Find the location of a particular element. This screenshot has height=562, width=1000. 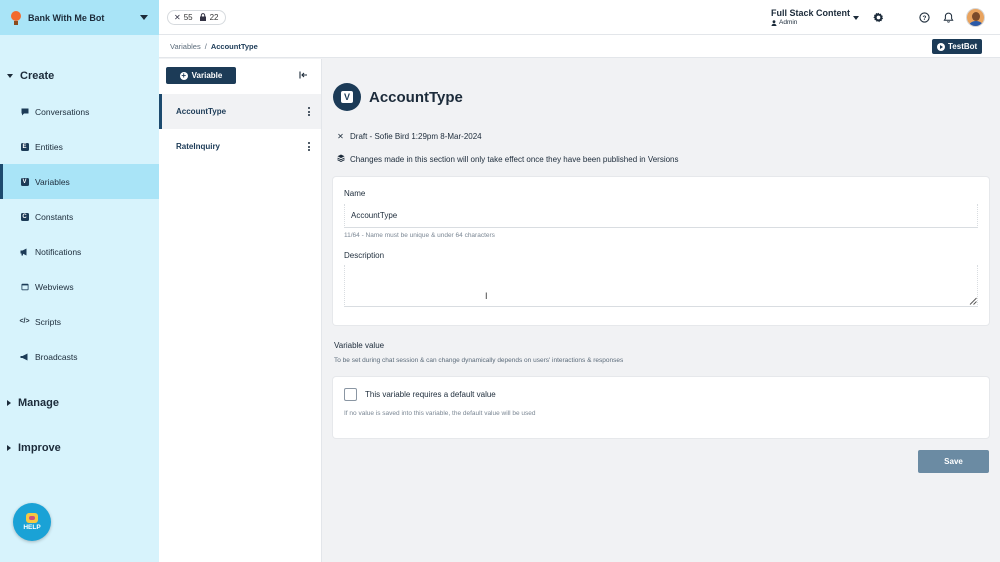

sidebar-item-entities: E Entities is located at coordinates (79, 146).